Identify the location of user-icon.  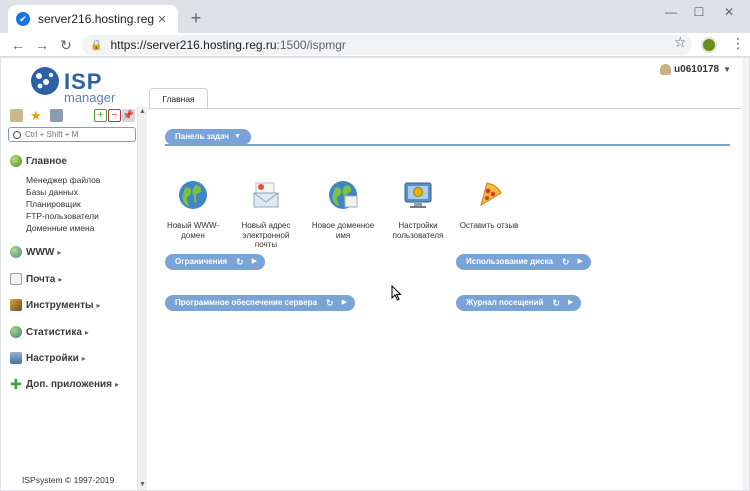
(666, 69).